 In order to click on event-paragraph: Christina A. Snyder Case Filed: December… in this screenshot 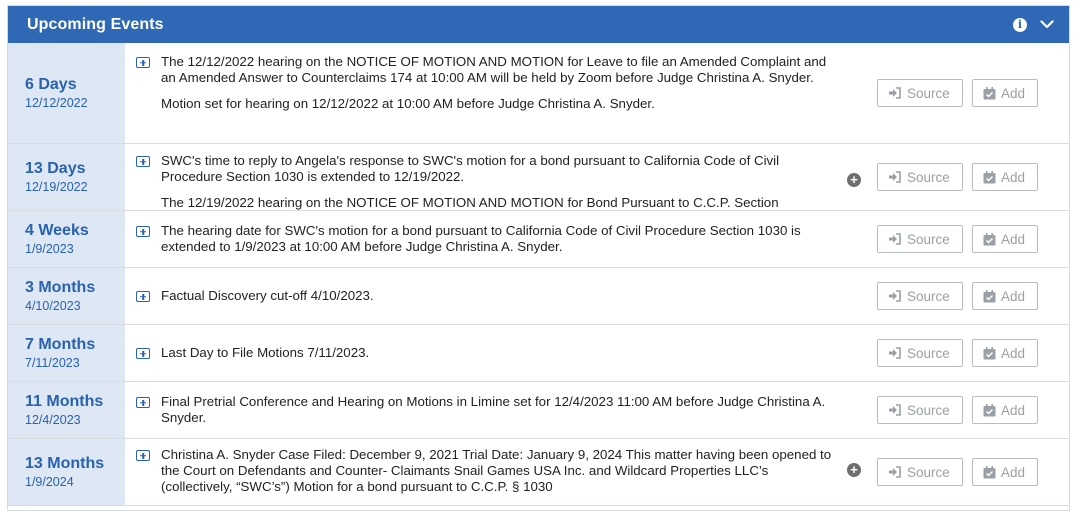, I will do `click(496, 470)`.